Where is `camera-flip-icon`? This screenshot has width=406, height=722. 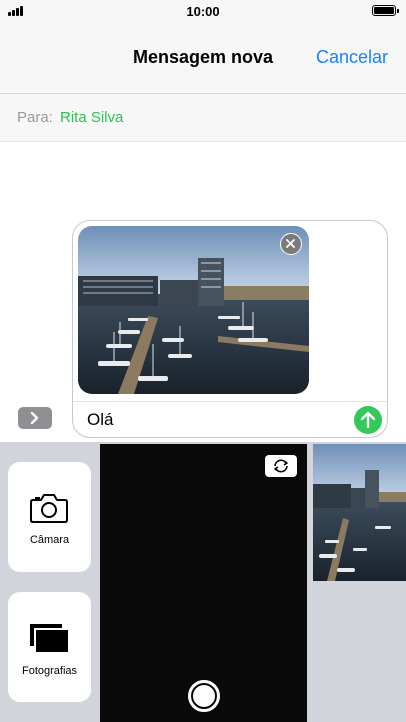 camera-flip-icon is located at coordinates (281, 466).